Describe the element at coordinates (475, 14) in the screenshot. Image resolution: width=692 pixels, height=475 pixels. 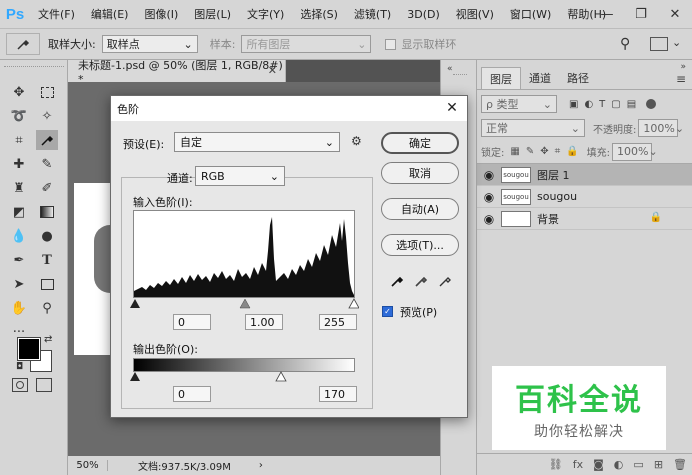
I see `menu-view: 视图(V)` at that location.